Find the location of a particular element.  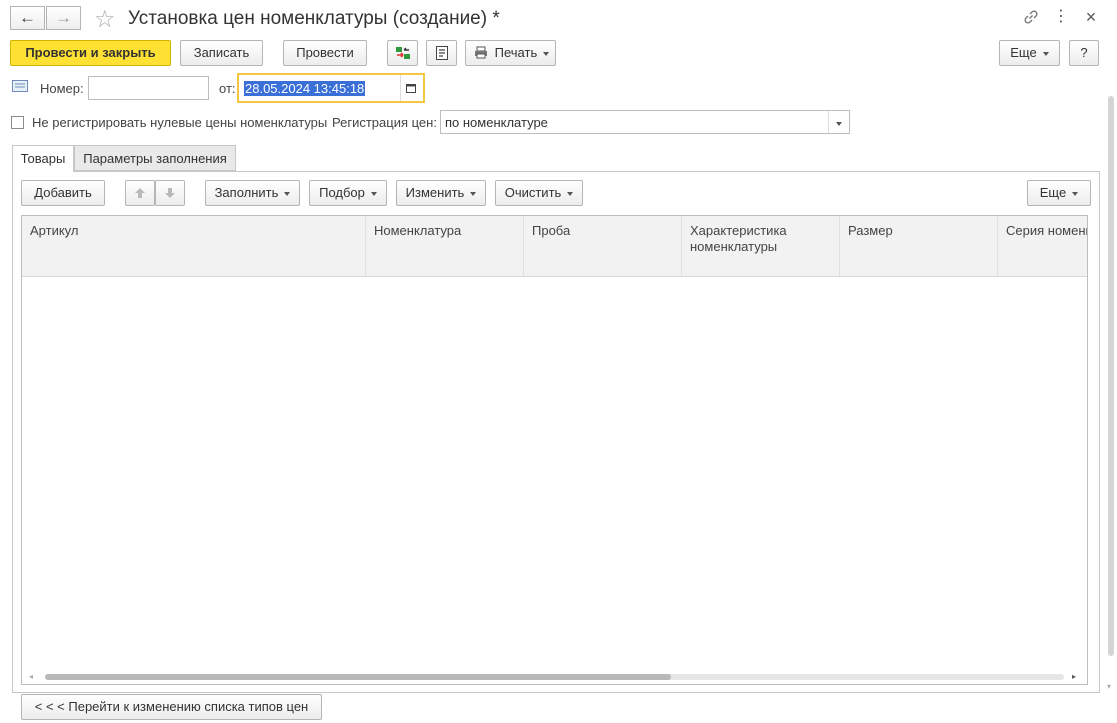

page-scrollbar-thumb is located at coordinates (1111, 376).